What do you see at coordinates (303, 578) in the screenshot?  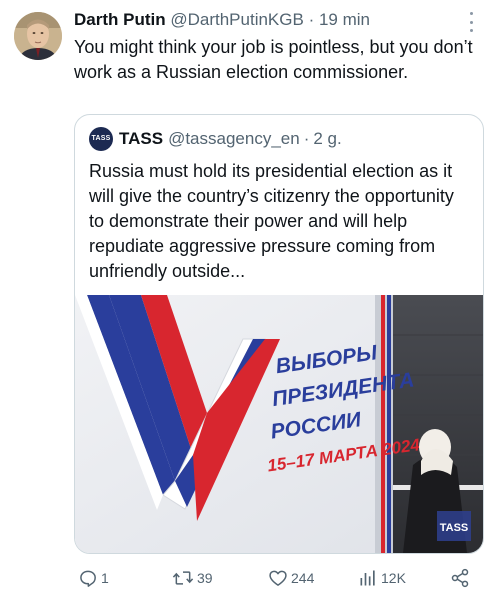 I see `like-count: 244` at bounding box center [303, 578].